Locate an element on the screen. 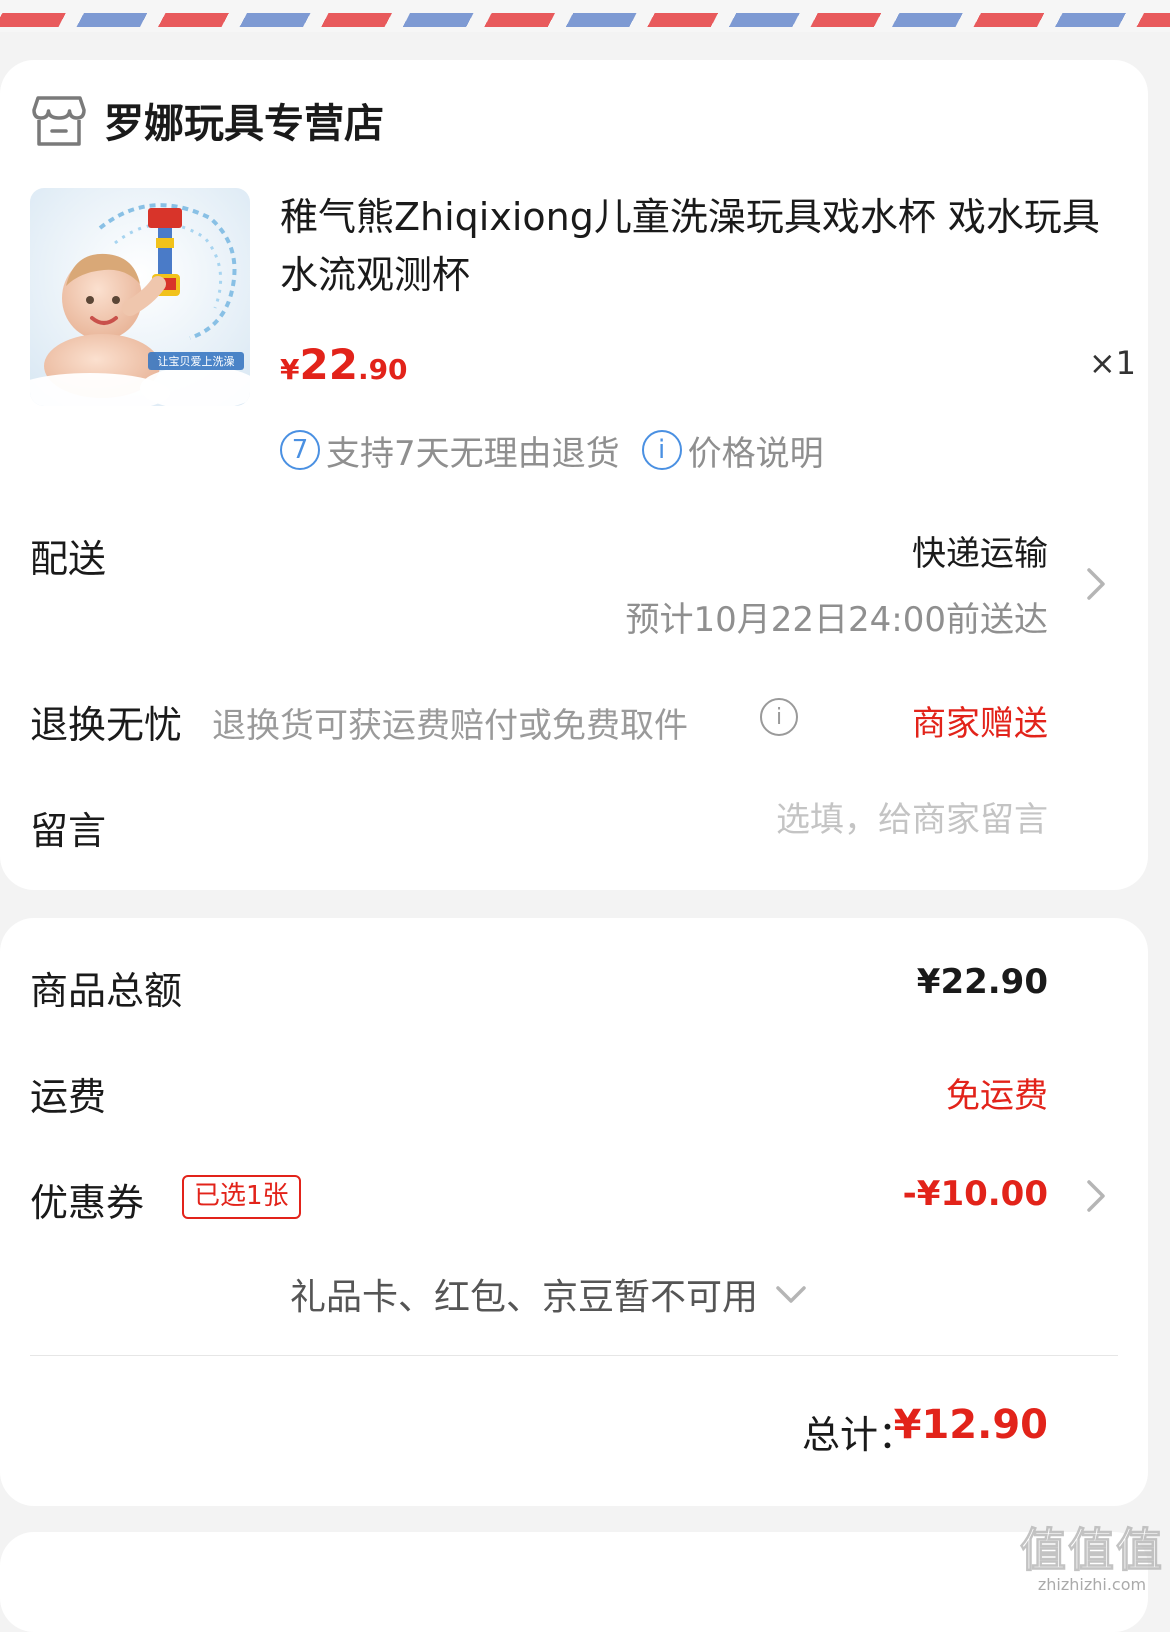 The image size is (1170, 1632). airmail-border is located at coordinates (585, 16).